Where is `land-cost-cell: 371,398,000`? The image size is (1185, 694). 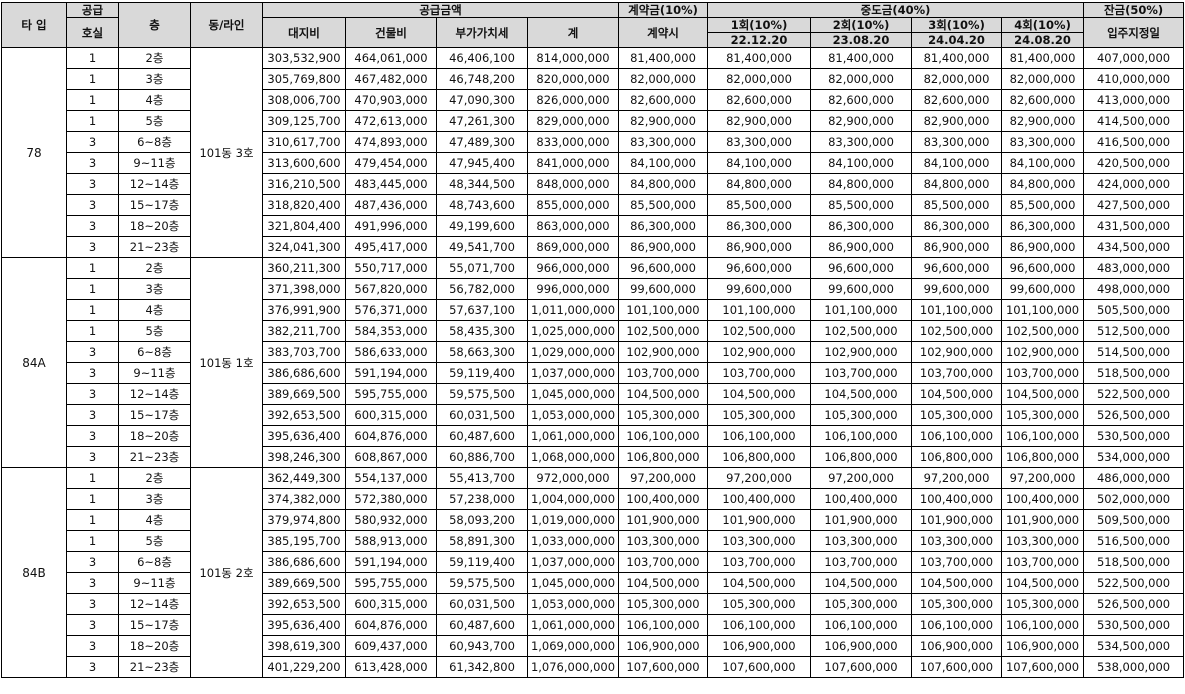 land-cost-cell: 371,398,000 is located at coordinates (304, 289).